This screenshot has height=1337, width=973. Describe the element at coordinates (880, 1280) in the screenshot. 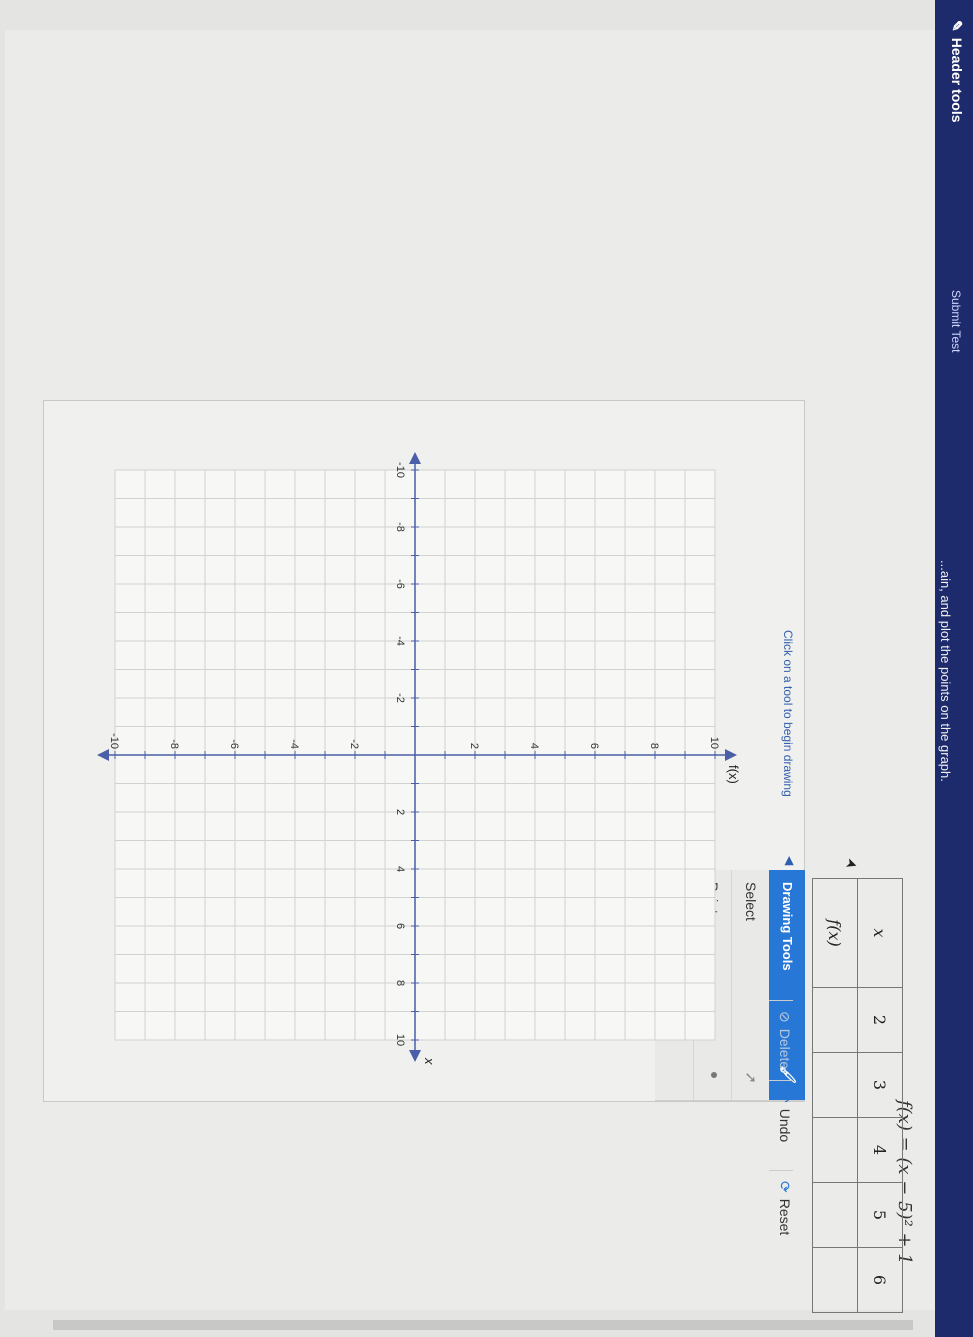

I see `x-cell: 6` at that location.